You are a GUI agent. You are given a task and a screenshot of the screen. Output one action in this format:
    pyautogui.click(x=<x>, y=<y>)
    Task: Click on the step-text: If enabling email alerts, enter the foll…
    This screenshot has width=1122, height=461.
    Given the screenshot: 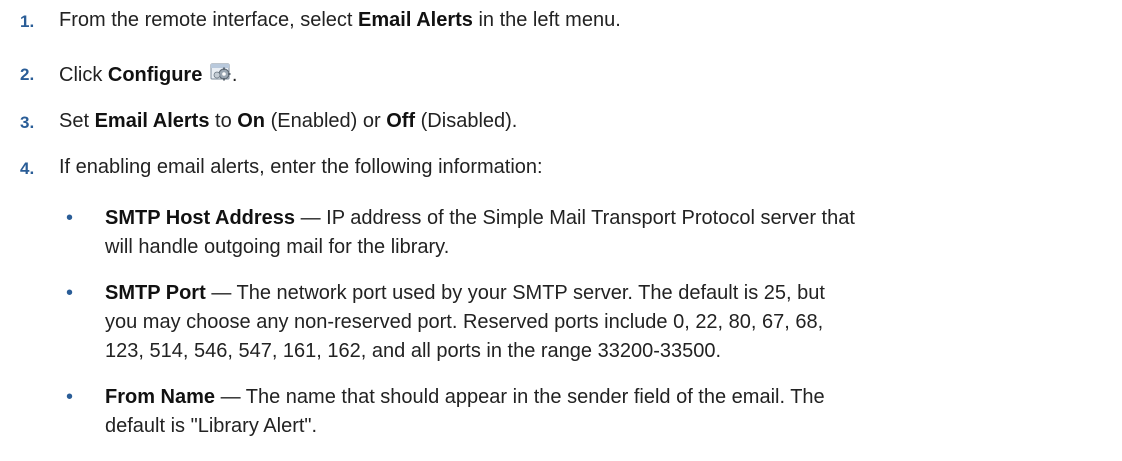 What is the action you would take?
    pyautogui.click(x=301, y=167)
    